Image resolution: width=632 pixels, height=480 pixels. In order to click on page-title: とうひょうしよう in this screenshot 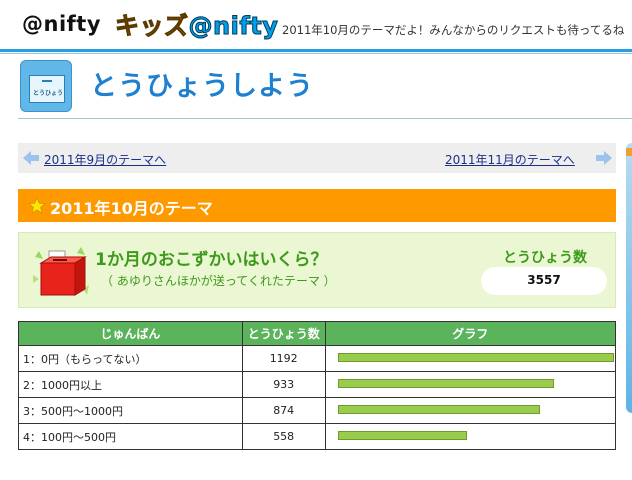, I will do `click(202, 86)`.